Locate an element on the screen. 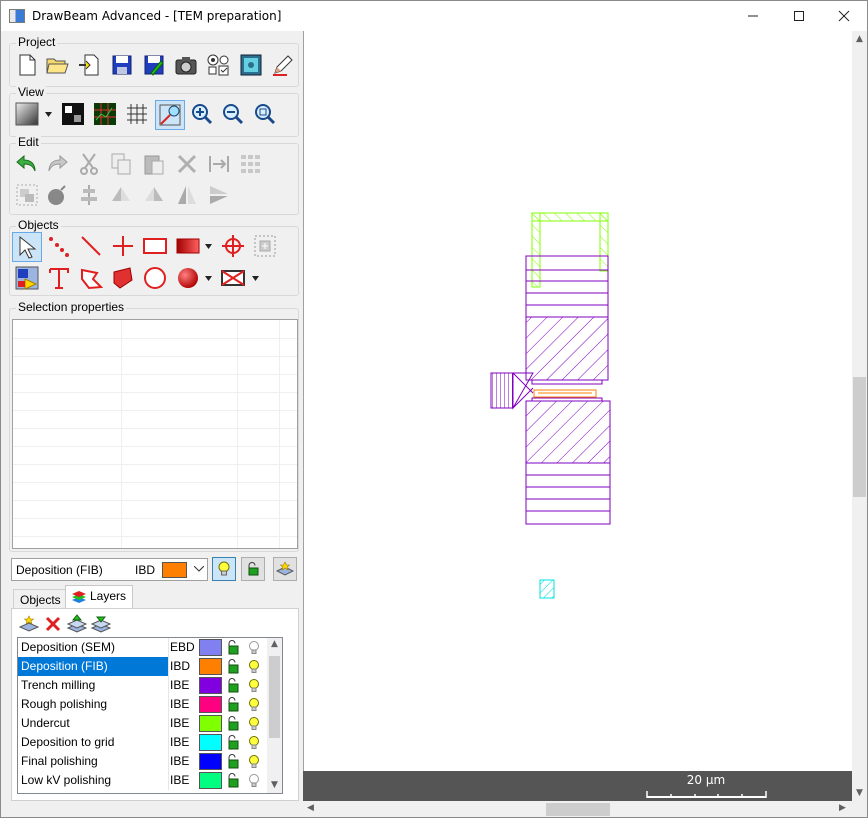  map-button is located at coordinates (251, 65).